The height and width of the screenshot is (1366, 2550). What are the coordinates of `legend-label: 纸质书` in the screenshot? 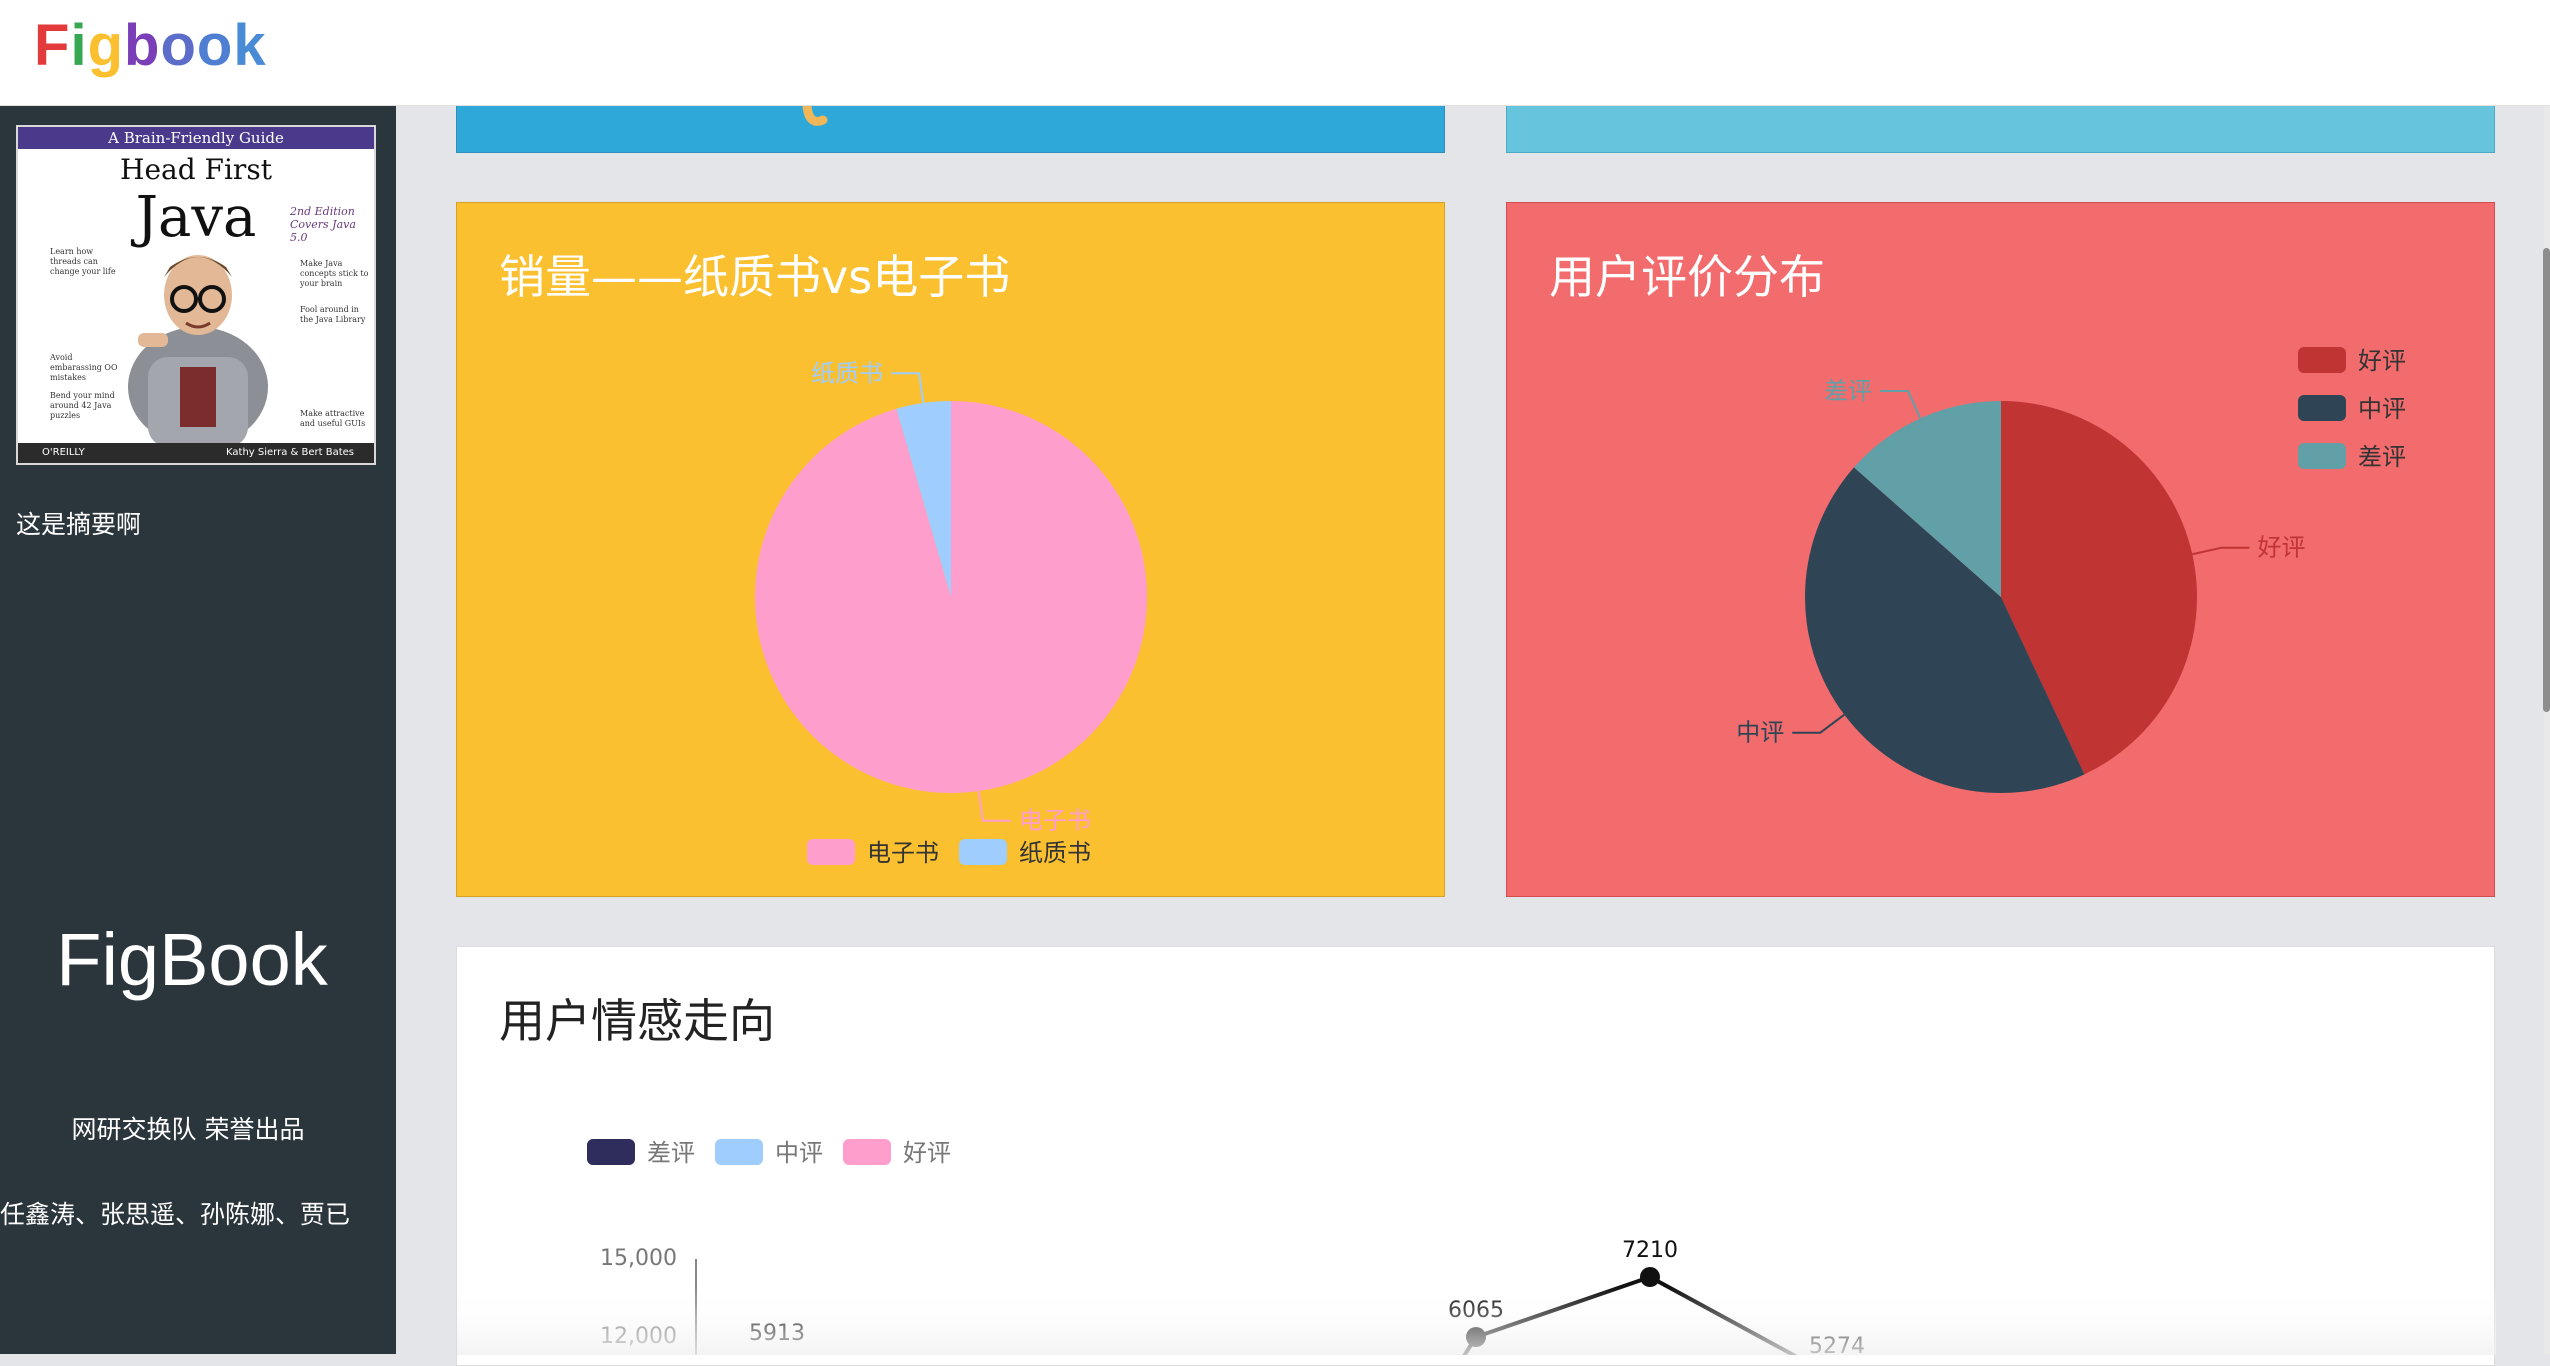 It's located at (1055, 853).